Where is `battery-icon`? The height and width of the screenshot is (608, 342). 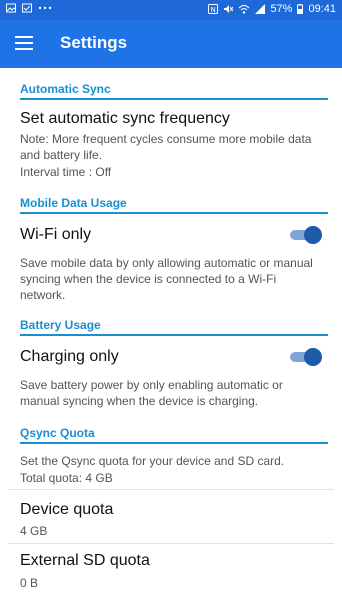
battery-icon is located at coordinates (300, 9).